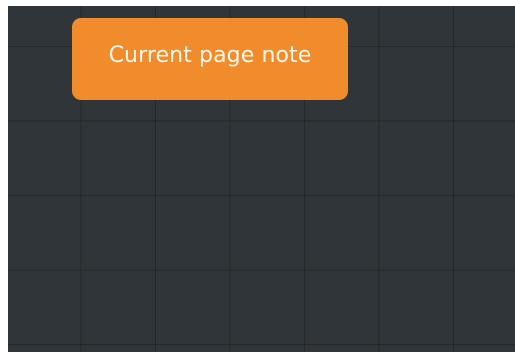  I want to click on current-page-note-label: Current page note, so click(210, 55).